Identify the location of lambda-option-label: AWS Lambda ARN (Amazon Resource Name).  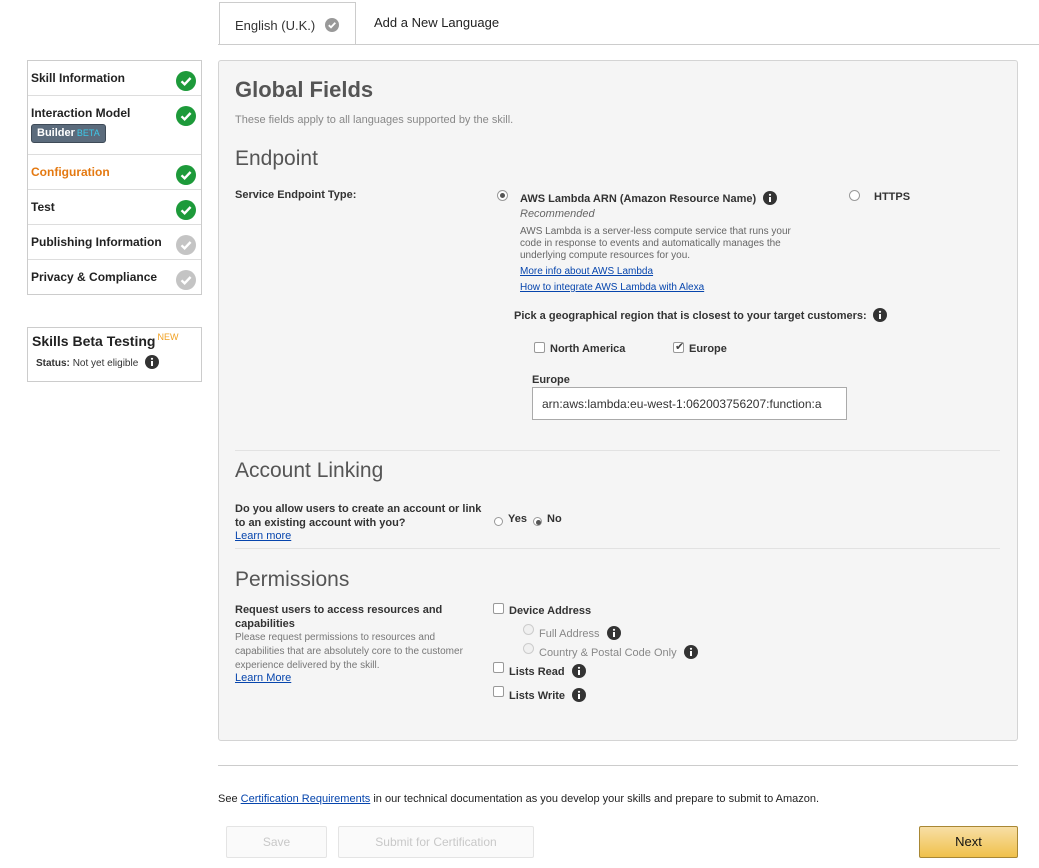
(649, 199).